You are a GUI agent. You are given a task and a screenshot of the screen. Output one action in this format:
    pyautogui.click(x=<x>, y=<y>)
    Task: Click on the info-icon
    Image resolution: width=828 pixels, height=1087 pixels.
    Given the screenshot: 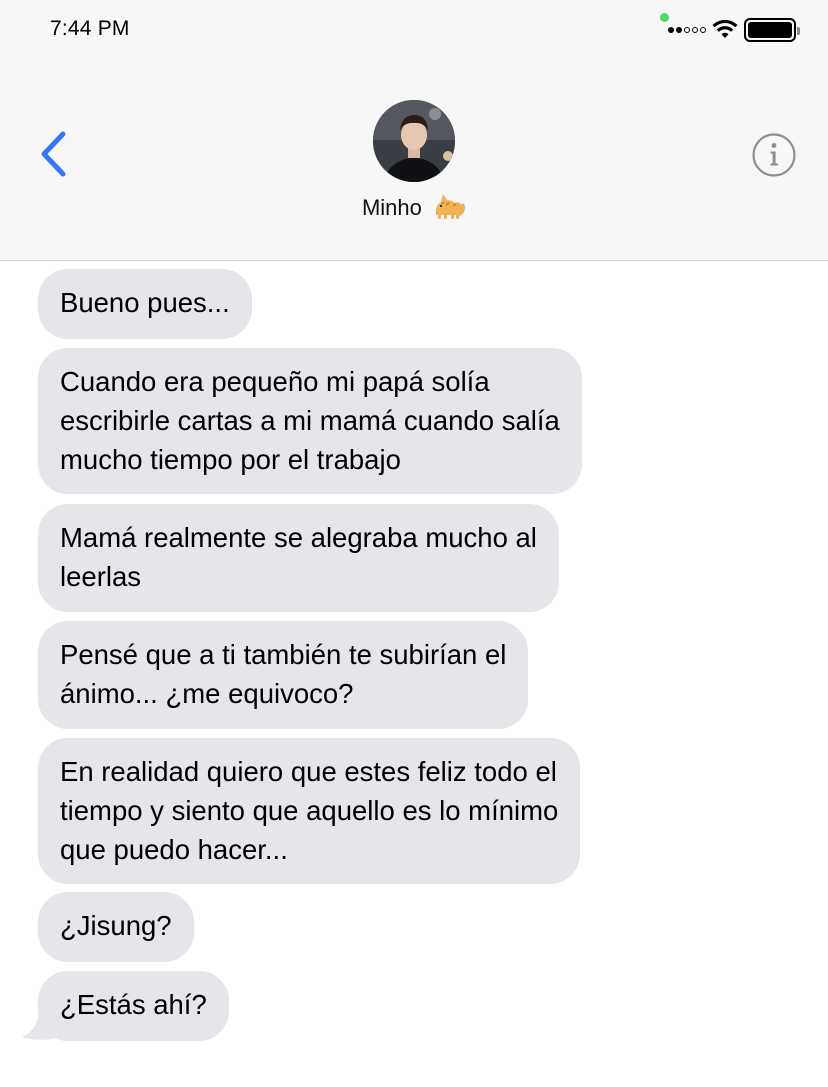 What is the action you would take?
    pyautogui.click(x=774, y=155)
    